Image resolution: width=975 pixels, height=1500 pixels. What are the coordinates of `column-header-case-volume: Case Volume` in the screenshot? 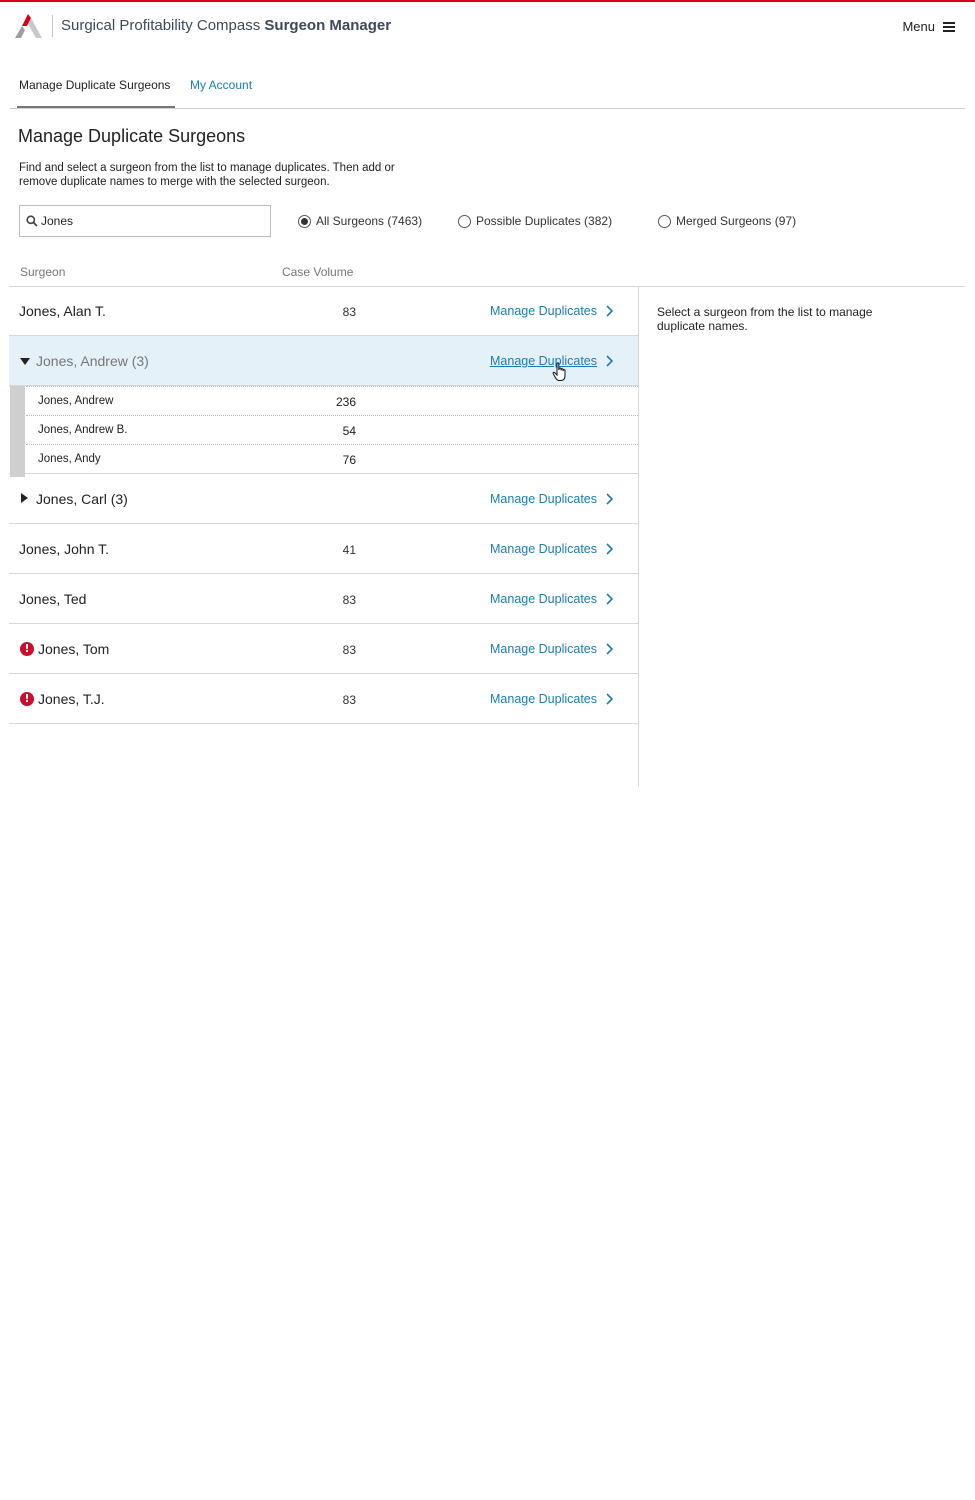 It's located at (317, 272).